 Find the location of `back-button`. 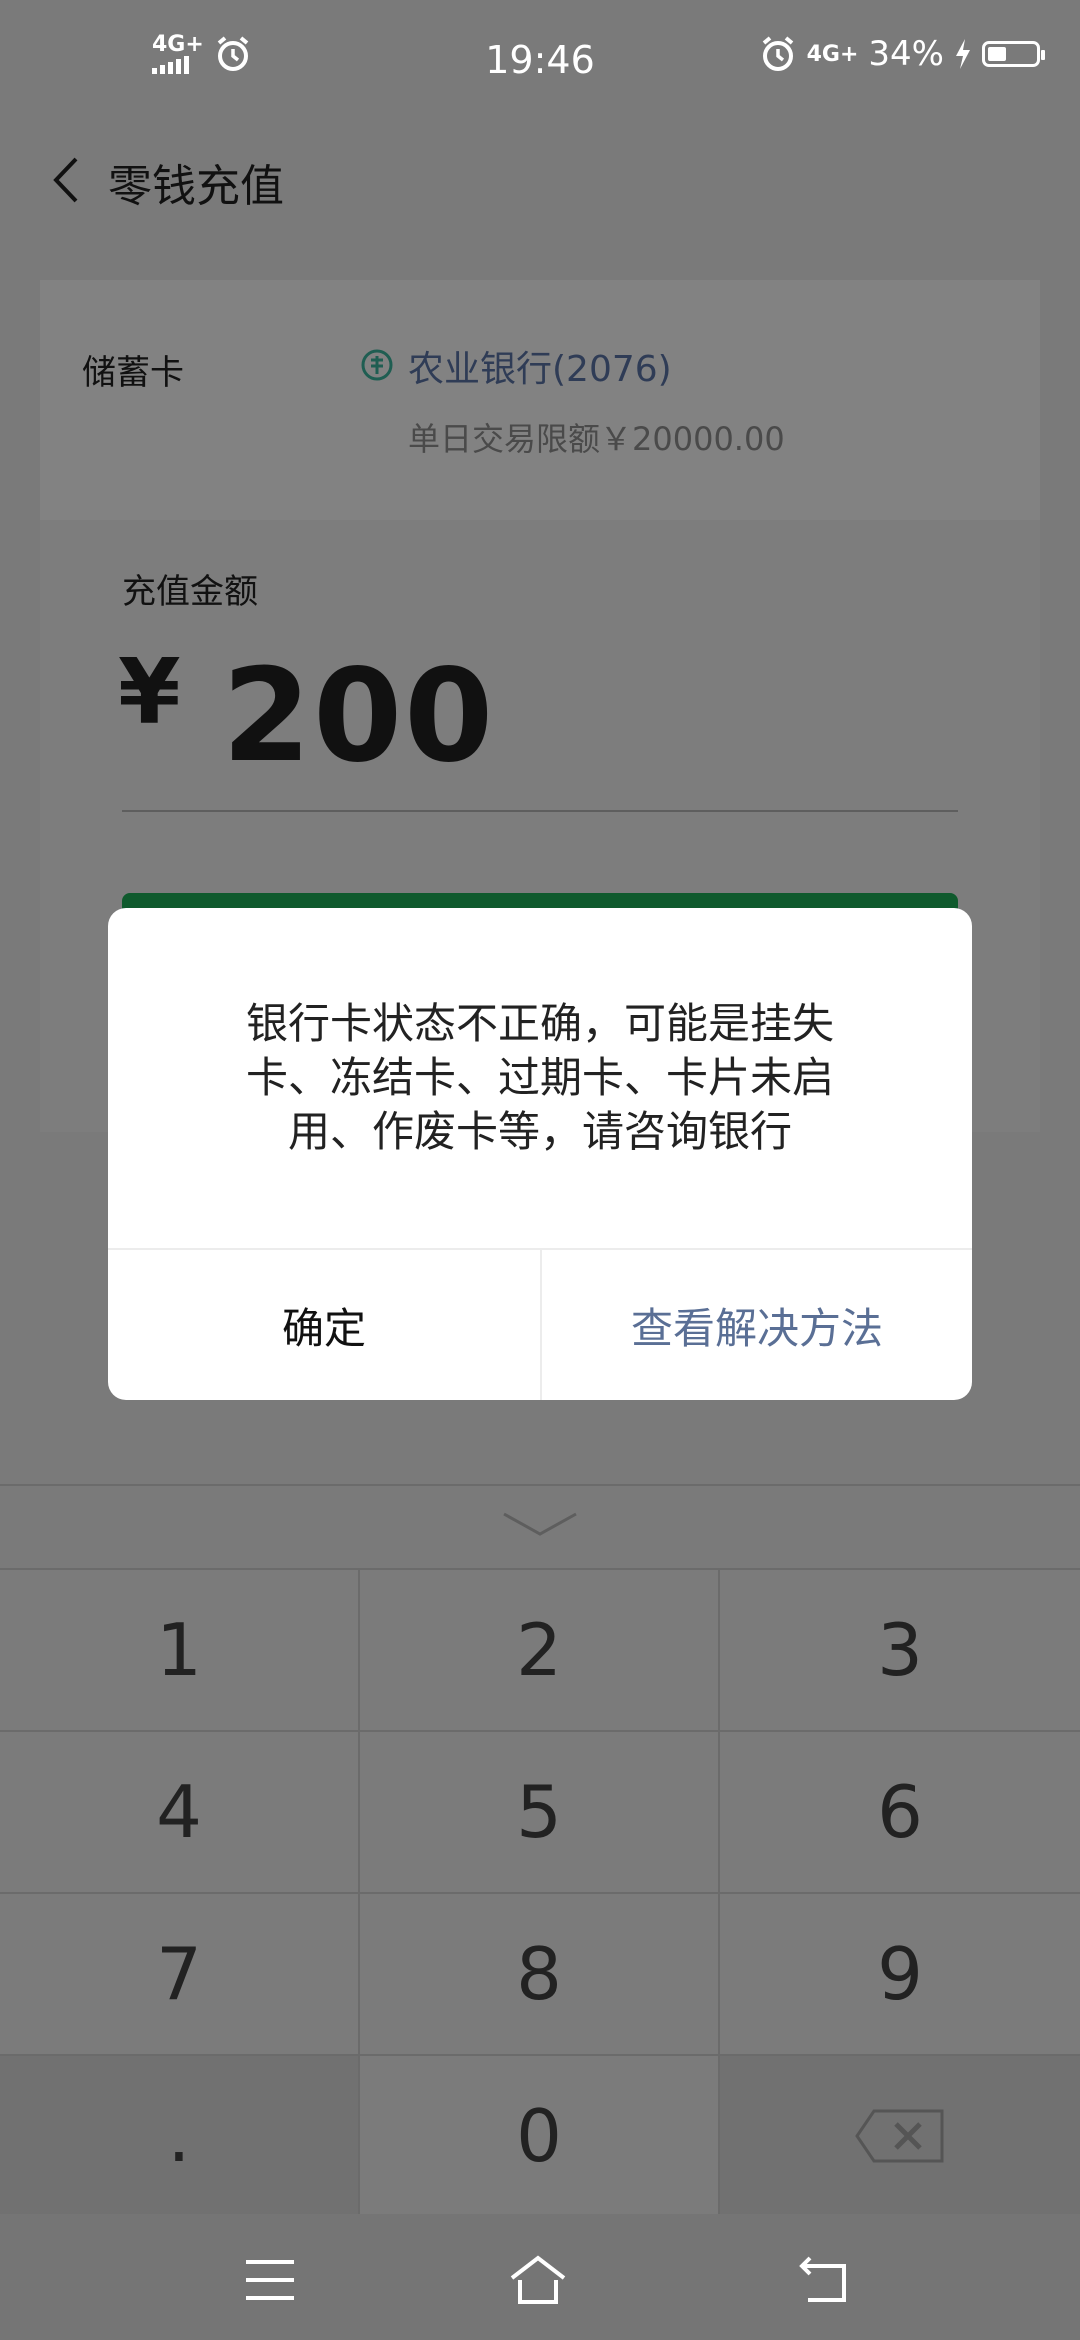

back-button is located at coordinates (65, 180).